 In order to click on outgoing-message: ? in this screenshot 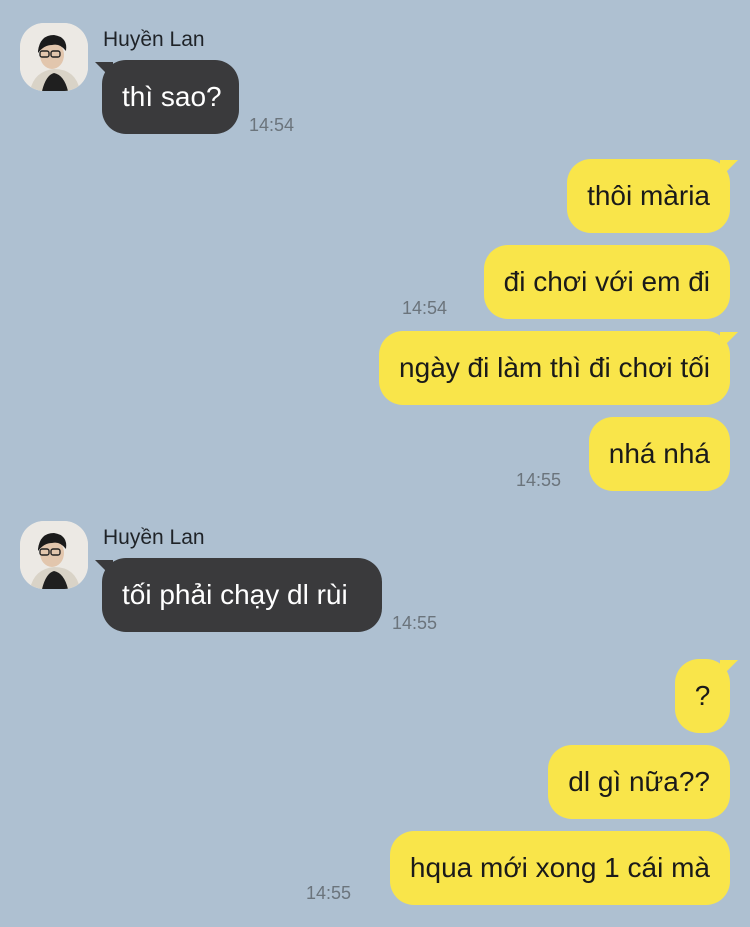, I will do `click(702, 696)`.